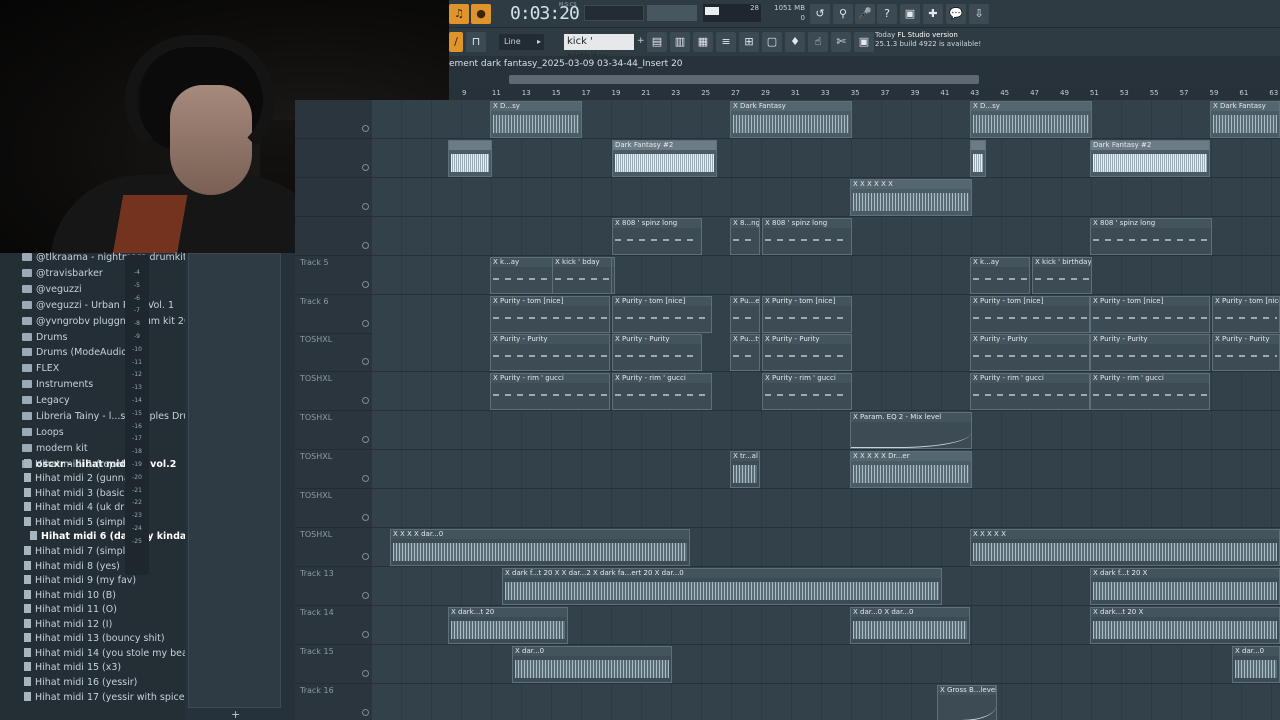 The height and width of the screenshot is (720, 1280). I want to click on browser-file: Hihat midi 14 (you stole my beans), so click(113, 653).